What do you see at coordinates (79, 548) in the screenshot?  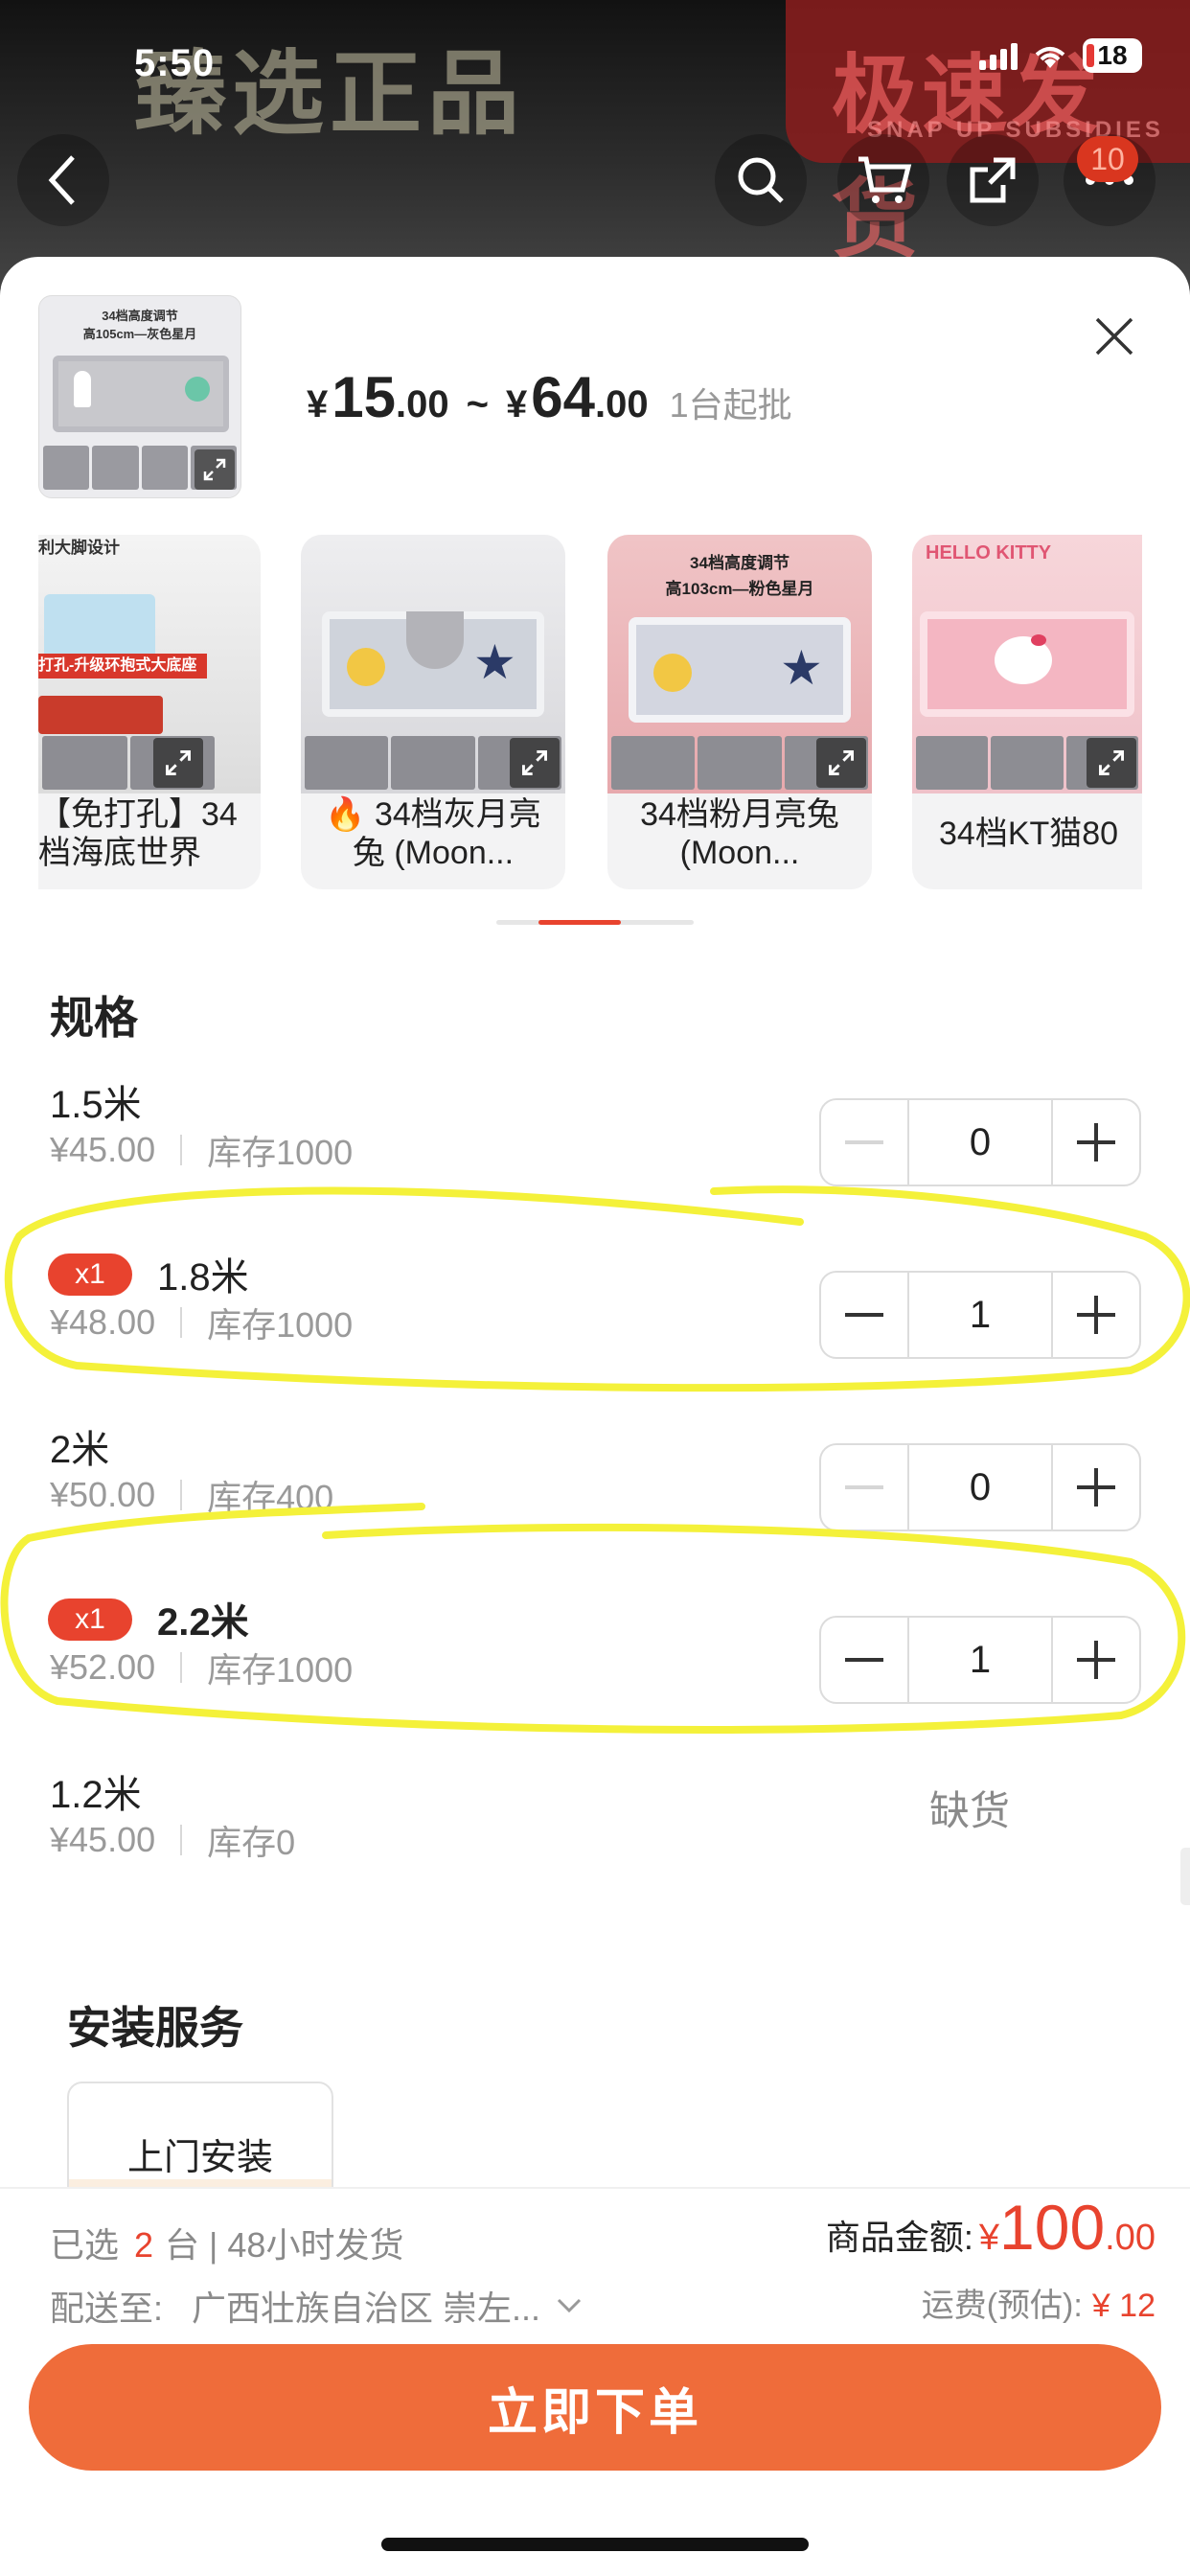 I see `variant-image-headline: 利大脚设计` at bounding box center [79, 548].